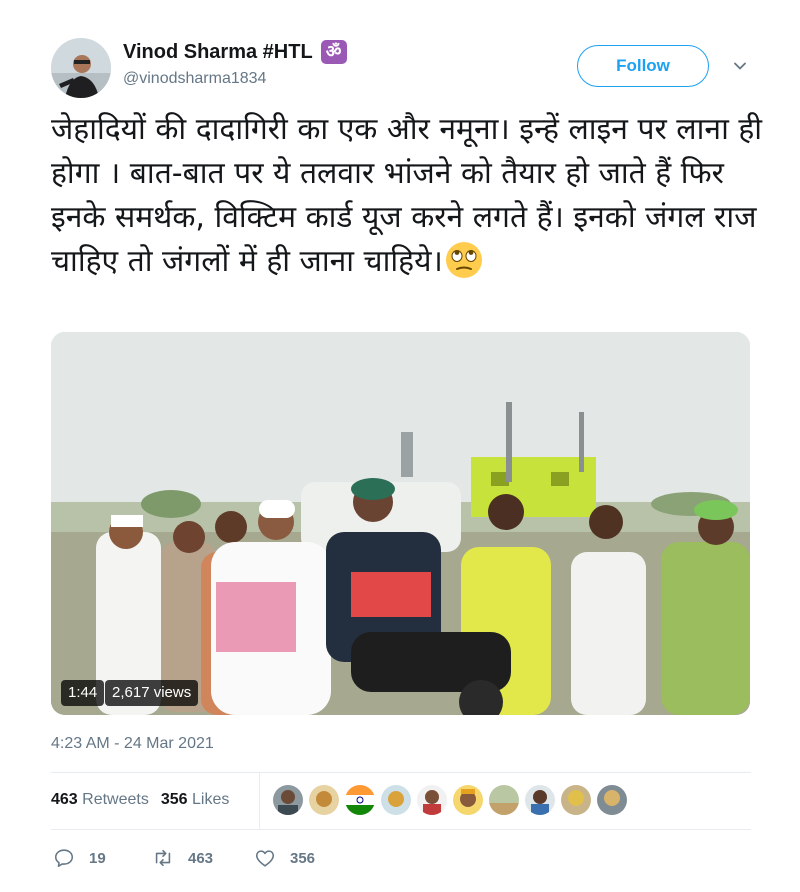 This screenshot has width=800, height=892. Describe the element at coordinates (218, 51) in the screenshot. I see `display-name-text: Vinod Sharma #HTL` at that location.